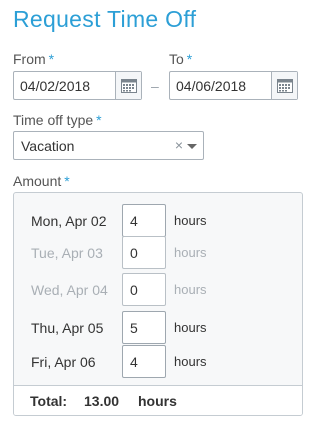 Image resolution: width=320 pixels, height=427 pixels. What do you see at coordinates (179, 145) in the screenshot?
I see `clear-icon: ×` at bounding box center [179, 145].